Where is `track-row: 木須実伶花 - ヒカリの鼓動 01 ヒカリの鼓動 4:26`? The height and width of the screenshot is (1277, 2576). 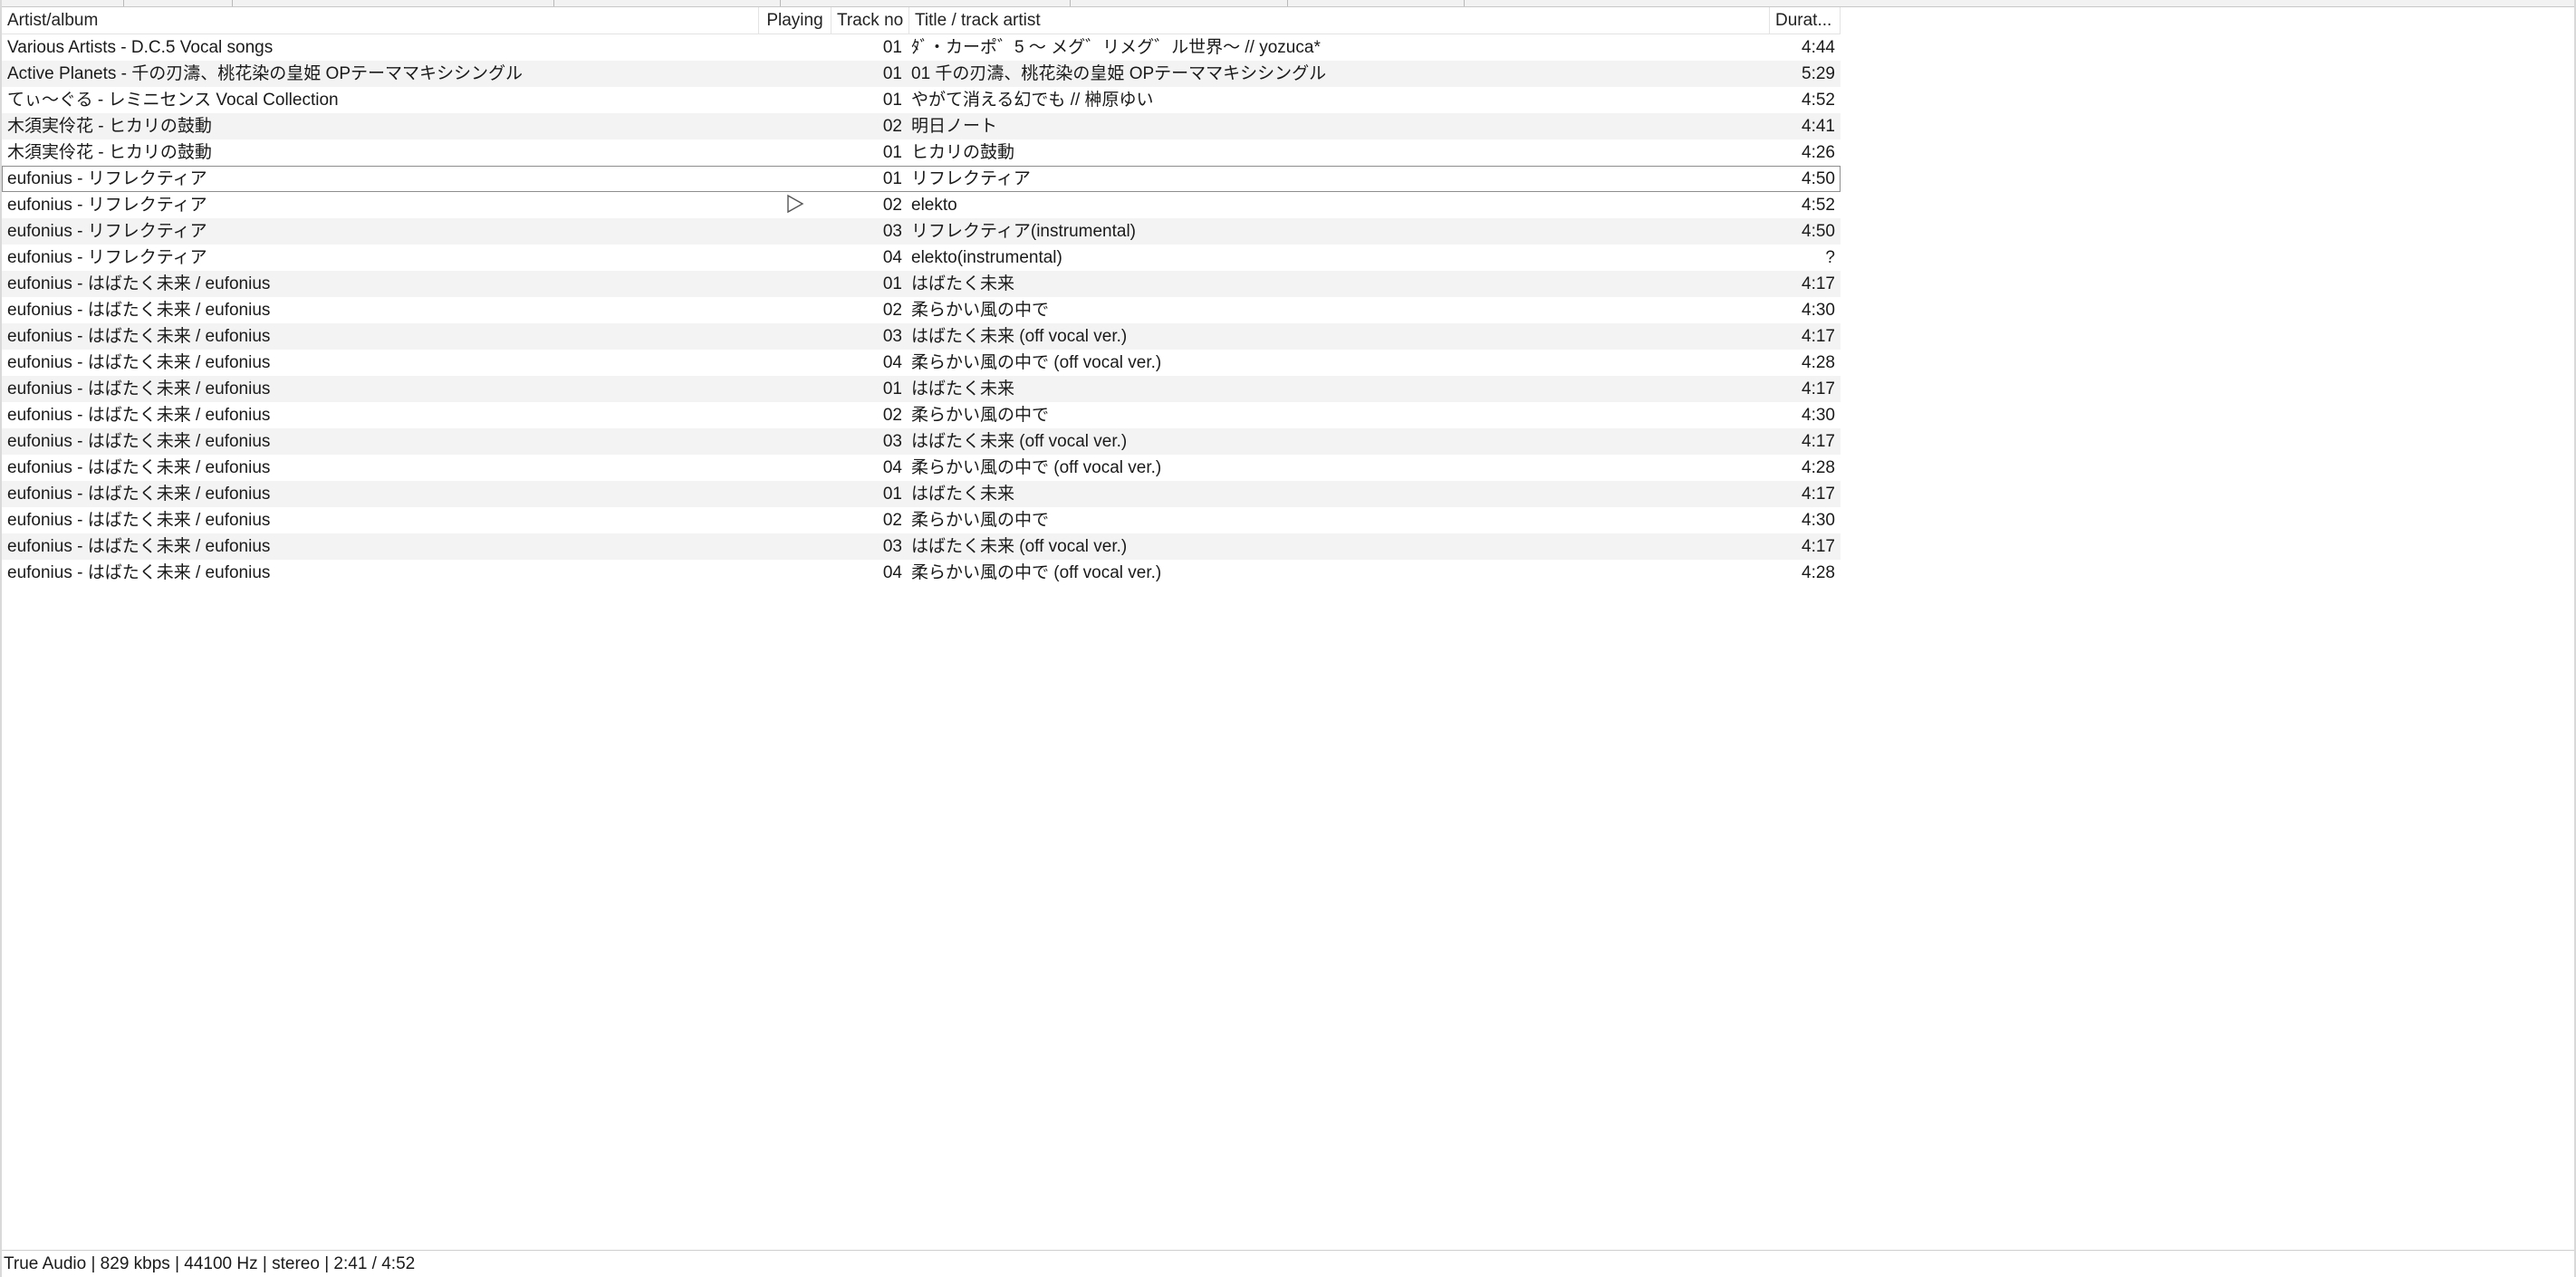 track-row: 木須実伶花 - ヒカリの鼓動 01 ヒカリの鼓動 4:26 is located at coordinates (921, 153).